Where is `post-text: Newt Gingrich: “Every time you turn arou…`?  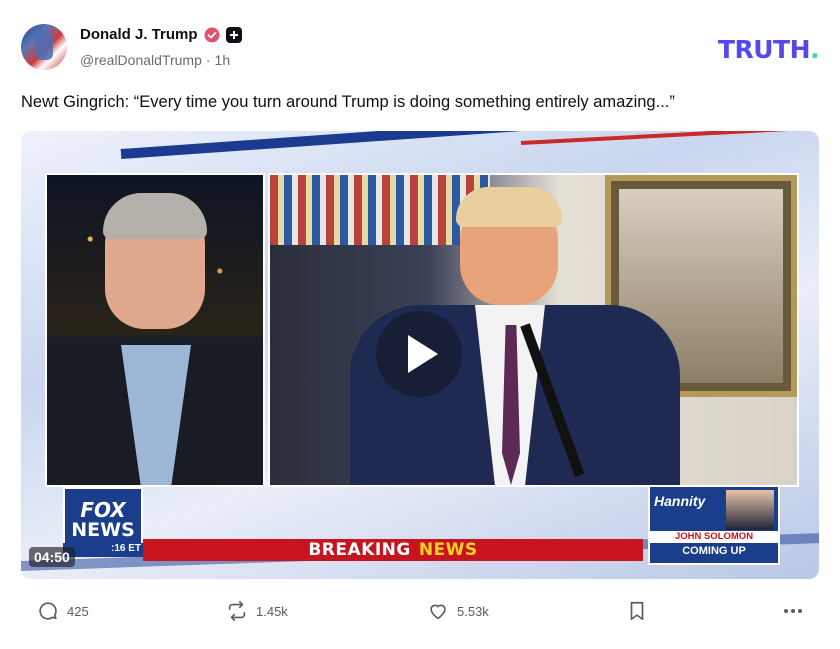 post-text: Newt Gingrich: “Every time you turn arou… is located at coordinates (348, 102).